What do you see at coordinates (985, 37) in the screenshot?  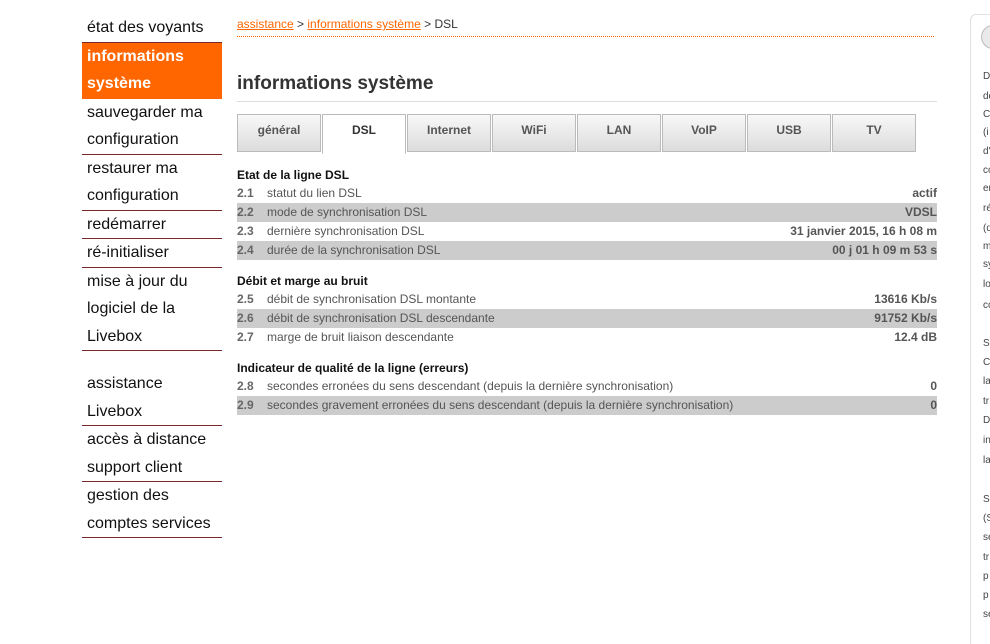 I see `help-icon` at bounding box center [985, 37].